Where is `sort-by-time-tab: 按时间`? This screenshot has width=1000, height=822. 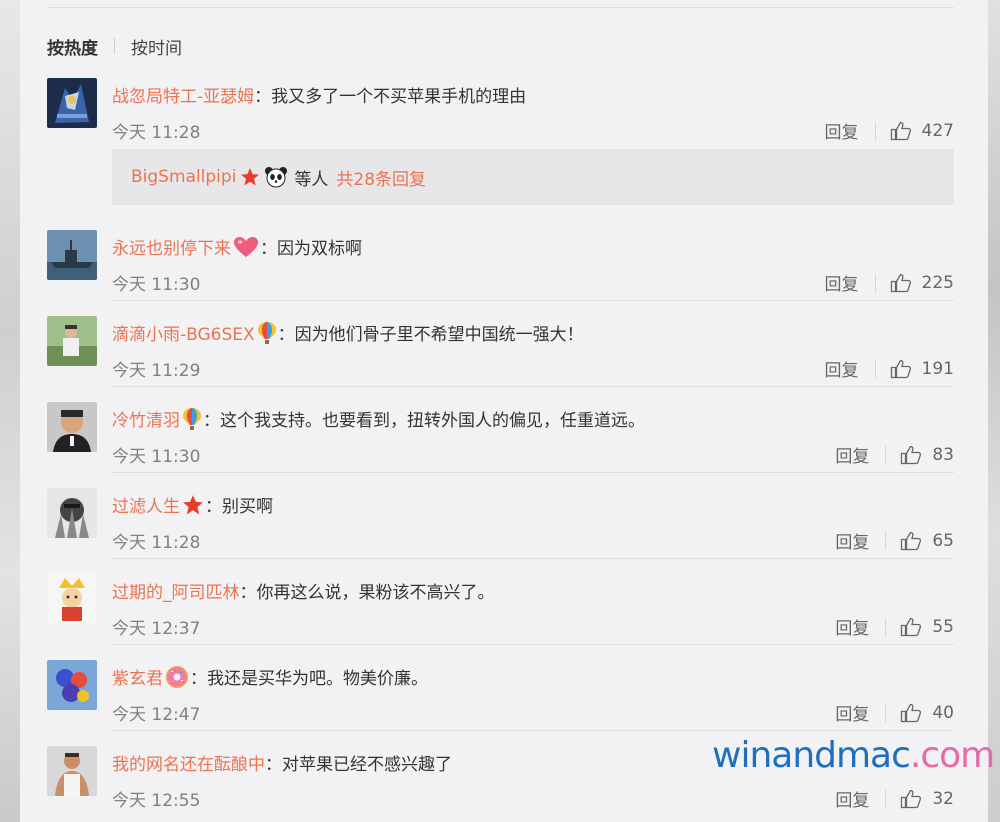
sort-by-time-tab: 按时间 is located at coordinates (156, 46).